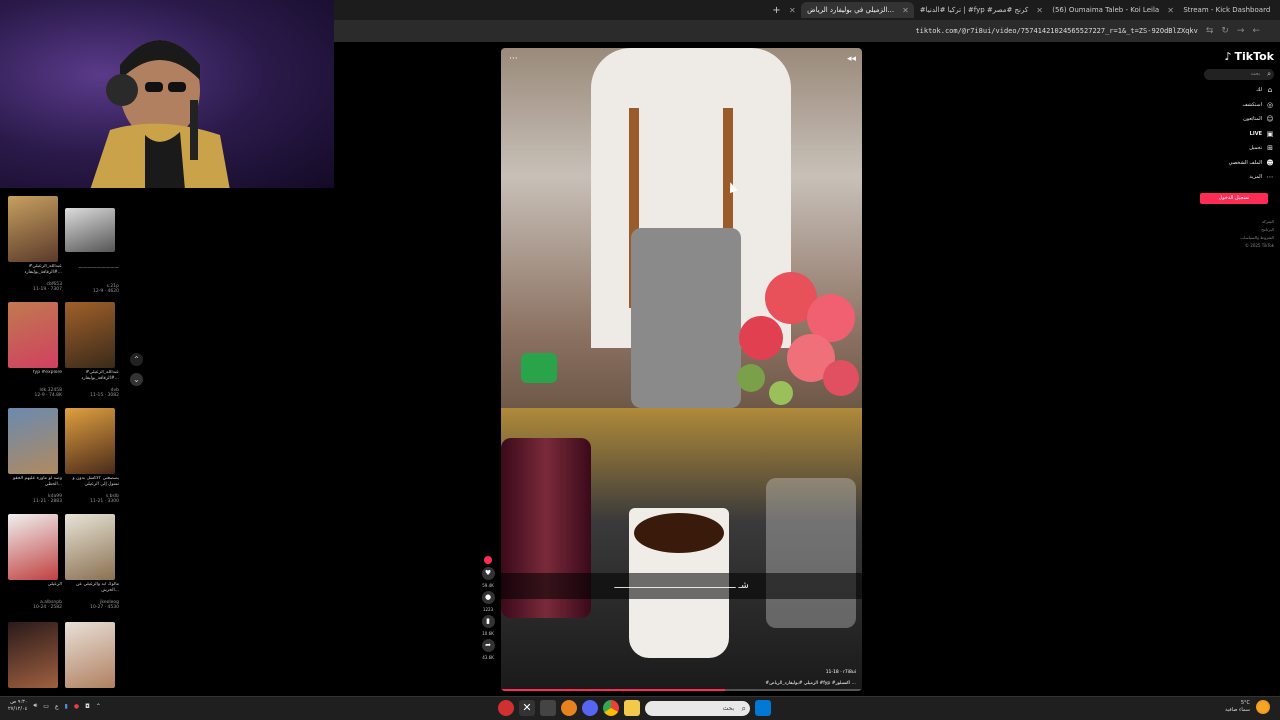 This screenshot has height=720, width=1280. I want to click on grid-video-card: ————————— s.21p 12-9 · 4620, so click(92, 251).